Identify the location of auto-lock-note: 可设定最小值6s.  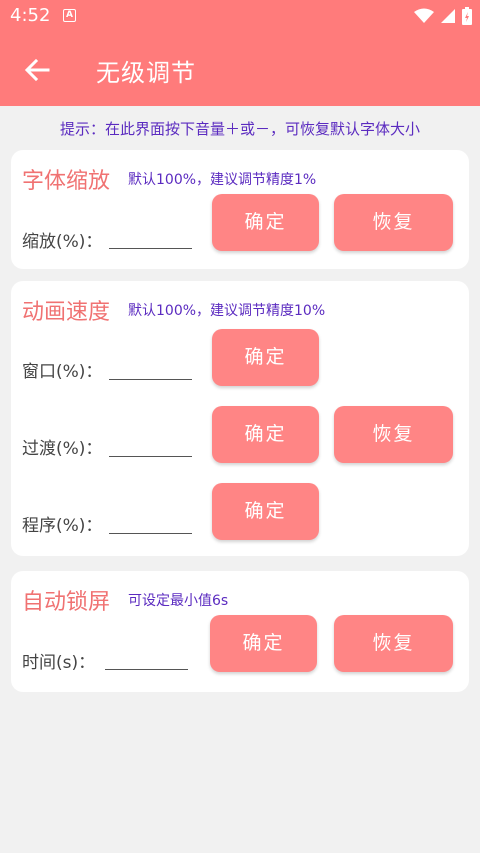
(178, 601).